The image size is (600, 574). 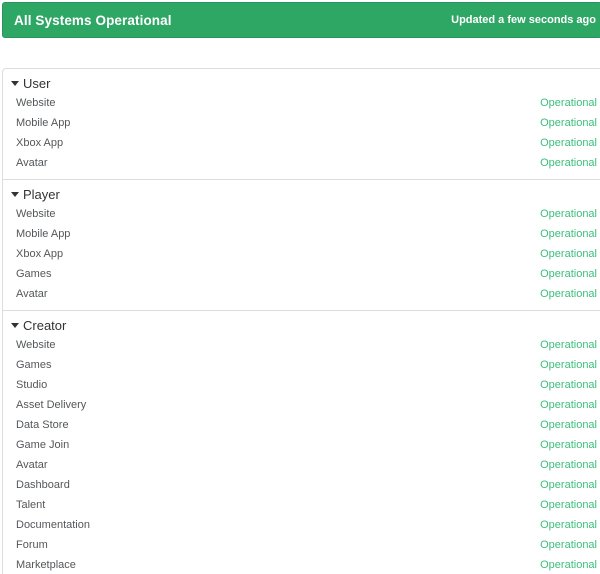 I want to click on section-name: Creator, so click(x=45, y=325).